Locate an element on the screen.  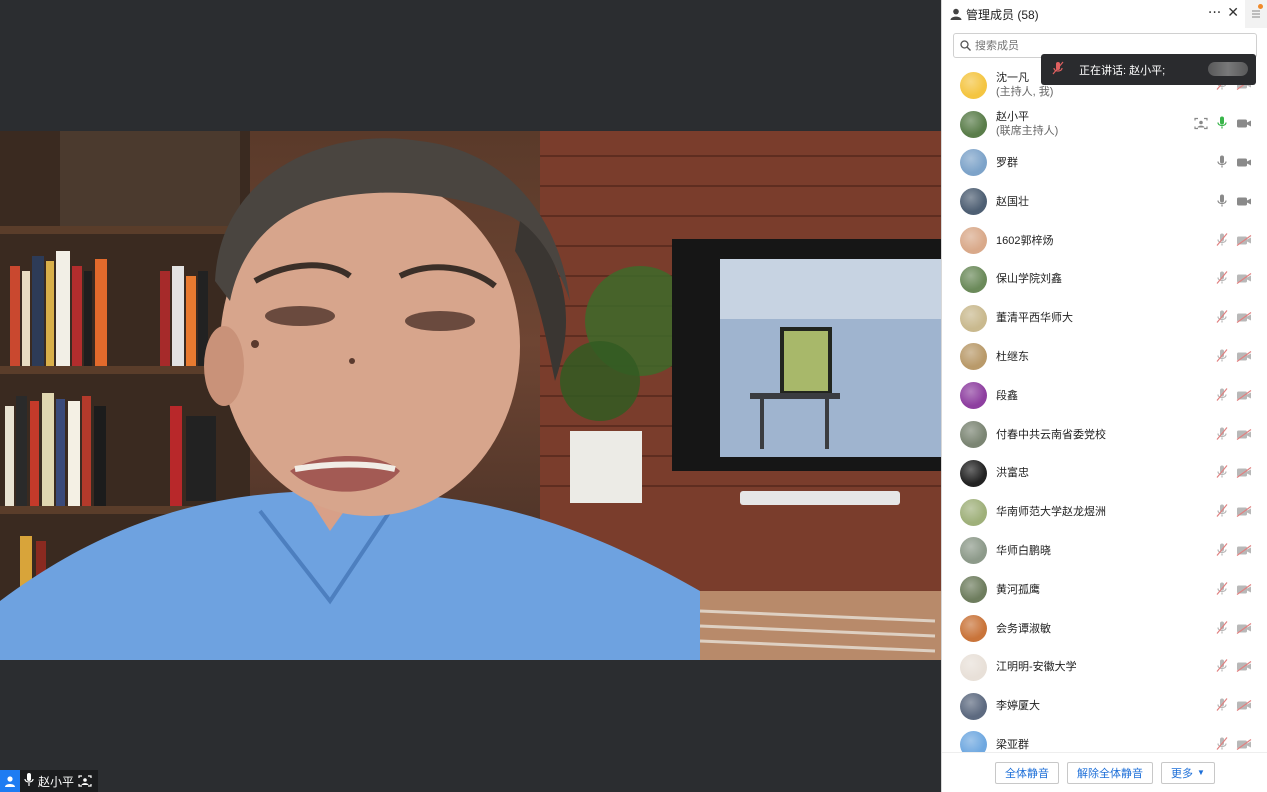
search-input is located at coordinates (1105, 45).